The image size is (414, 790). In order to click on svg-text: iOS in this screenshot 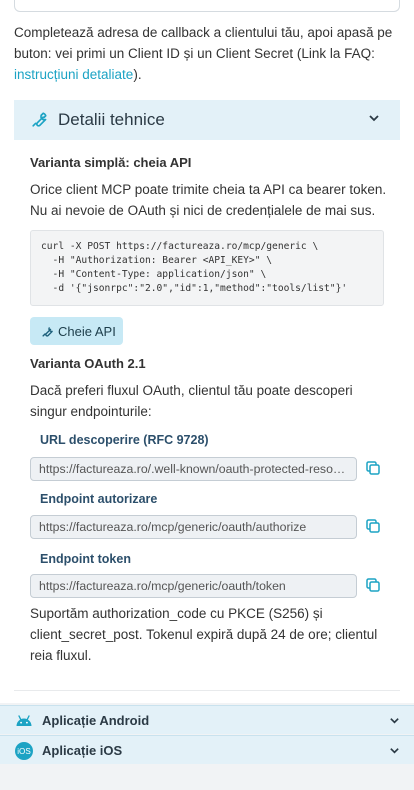, I will do `click(24, 751)`.